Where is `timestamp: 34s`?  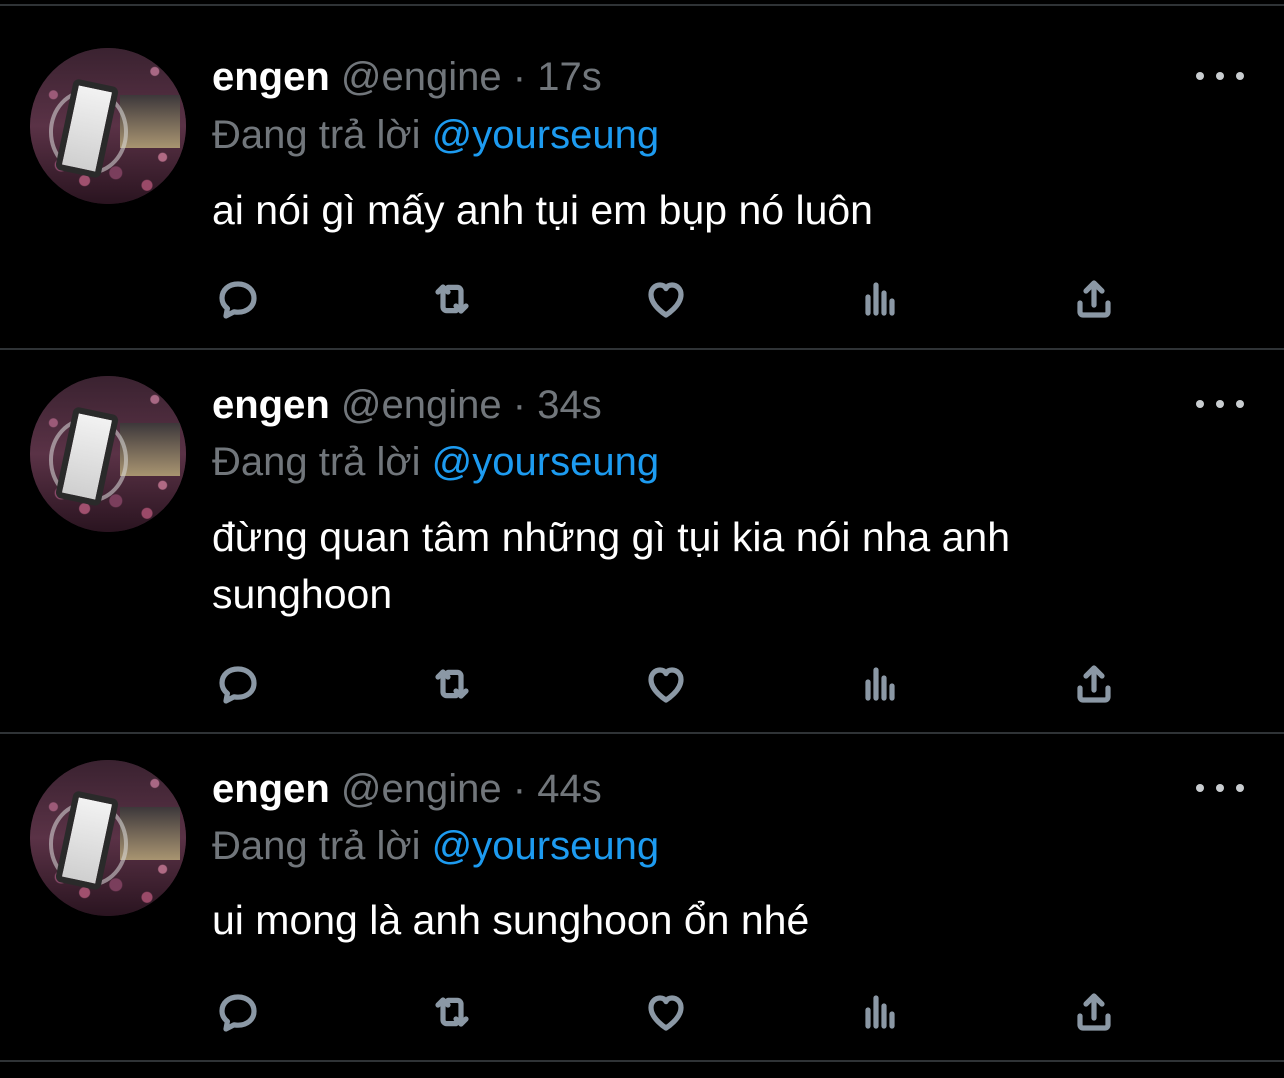 timestamp: 34s is located at coordinates (569, 405).